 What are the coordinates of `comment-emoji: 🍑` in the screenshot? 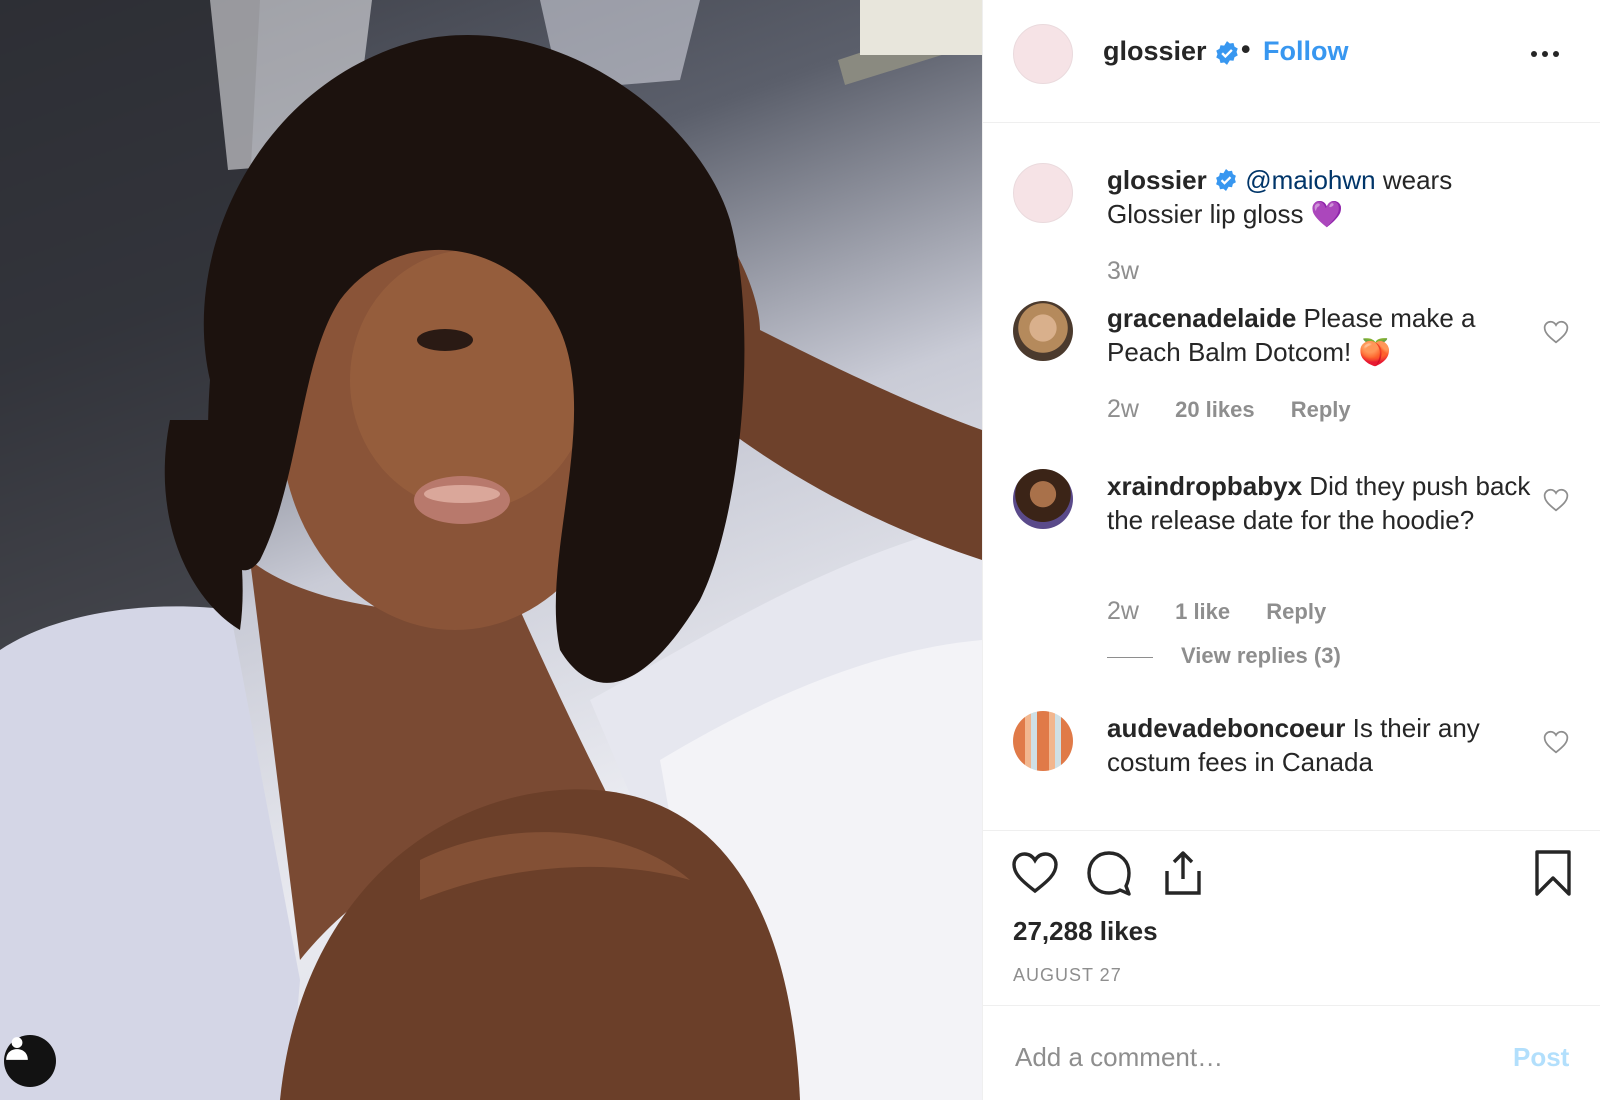 It's located at (1374, 352).